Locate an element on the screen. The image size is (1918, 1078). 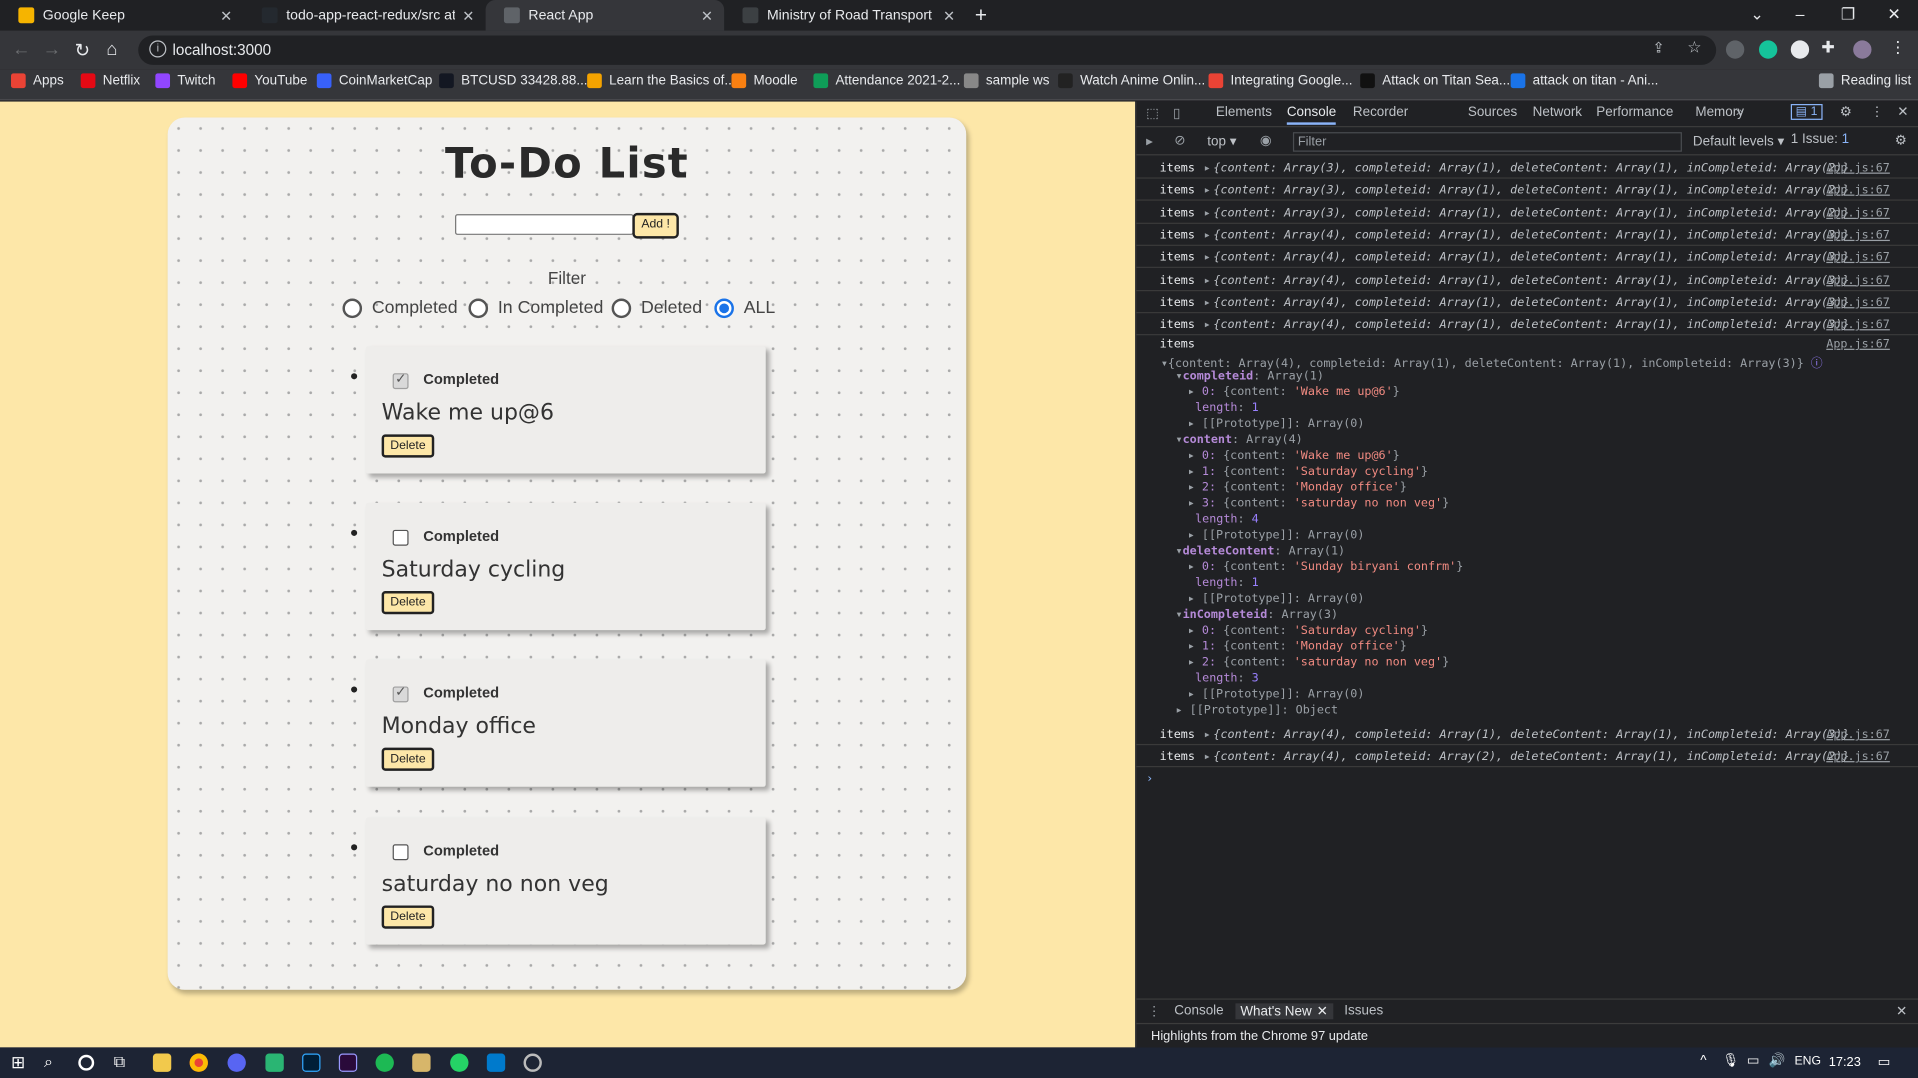
devtools-tab-recorder: Recorder is located at coordinates (1380, 112).